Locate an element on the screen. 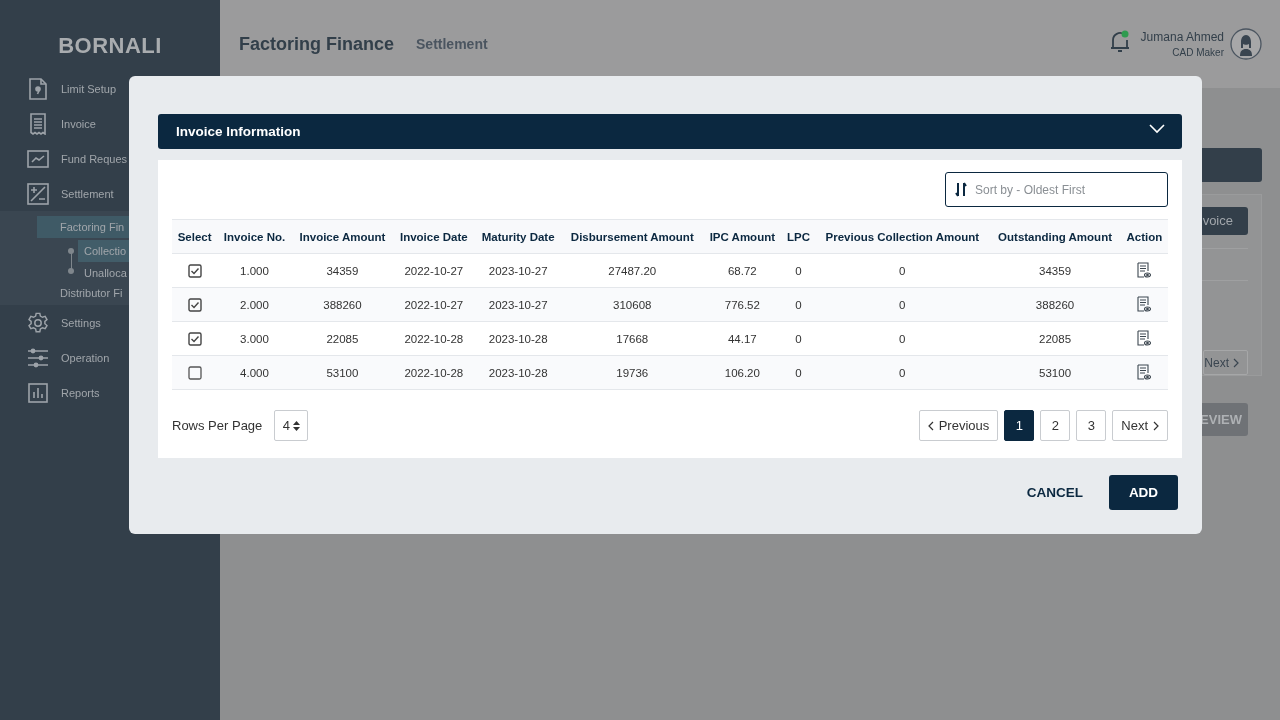  spinner-icon is located at coordinates (296, 425).